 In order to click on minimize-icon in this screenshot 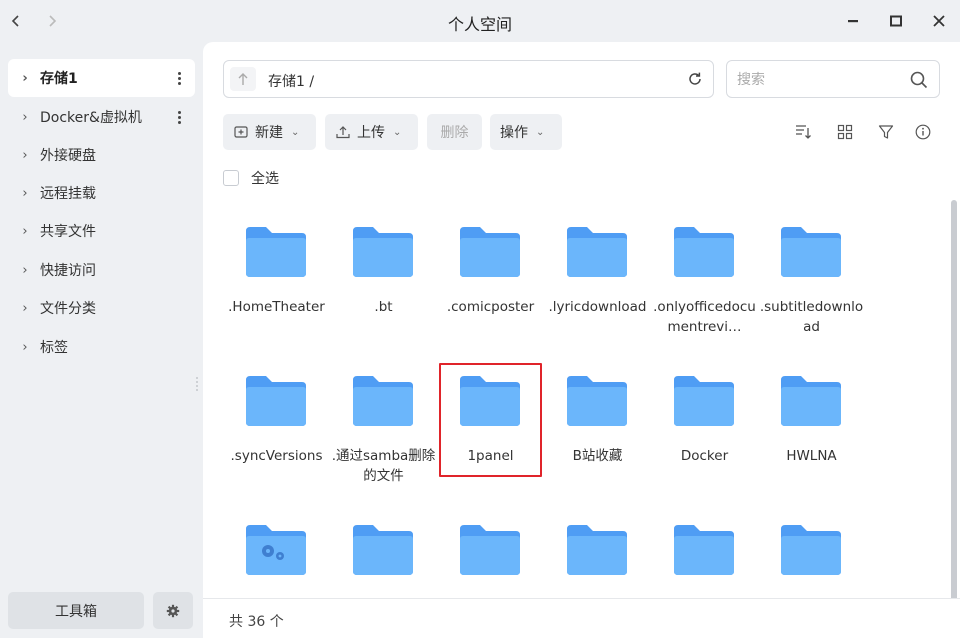, I will do `click(853, 21)`.